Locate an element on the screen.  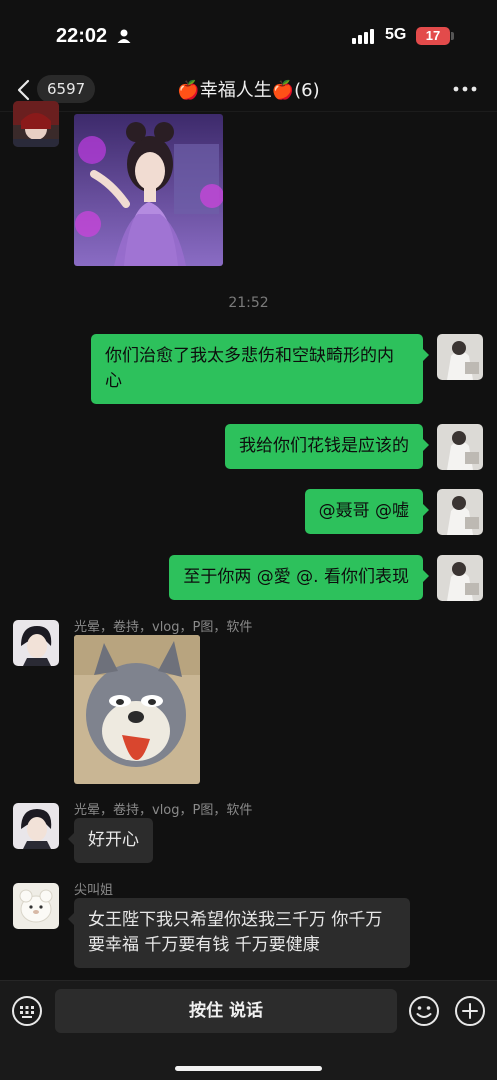
message-text: 至于你两 @愛 @. 看你们表现 is located at coordinates (296, 577).